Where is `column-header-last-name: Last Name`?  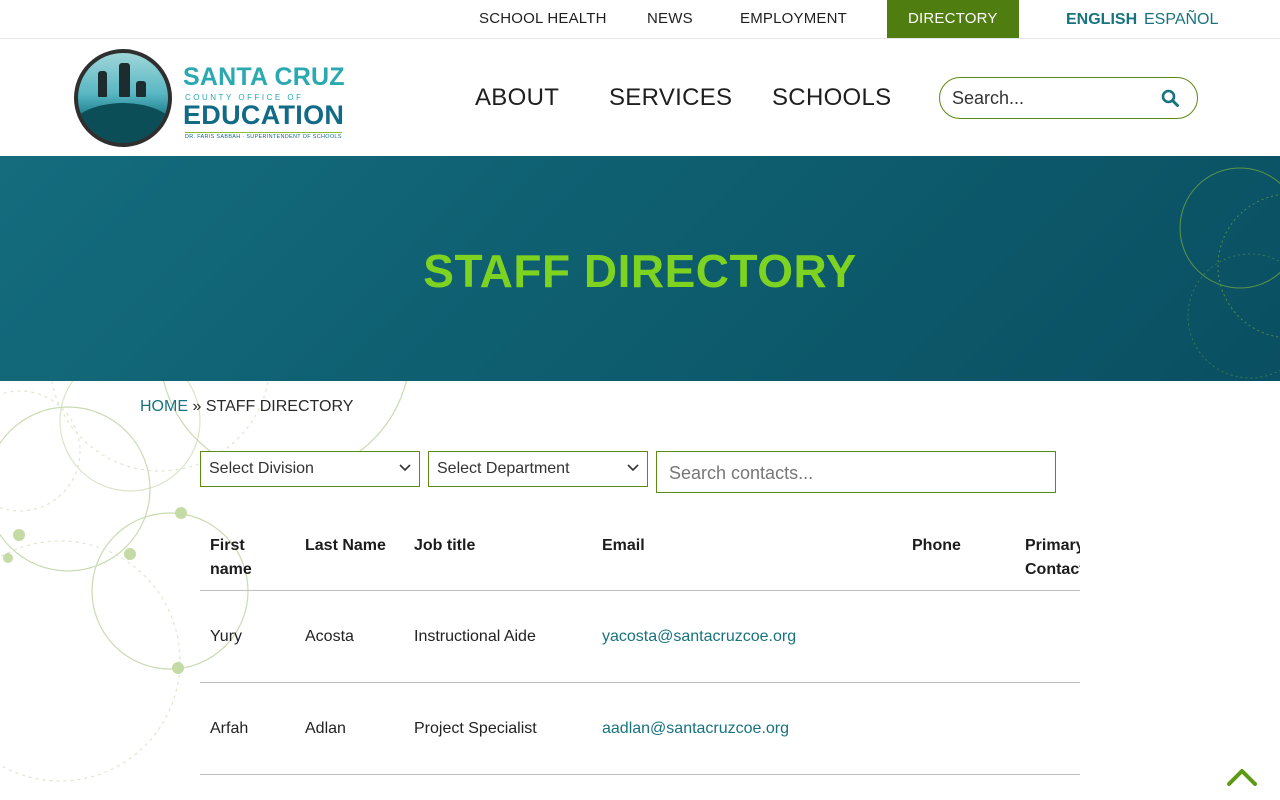 column-header-last-name: Last Name is located at coordinates (355, 546).